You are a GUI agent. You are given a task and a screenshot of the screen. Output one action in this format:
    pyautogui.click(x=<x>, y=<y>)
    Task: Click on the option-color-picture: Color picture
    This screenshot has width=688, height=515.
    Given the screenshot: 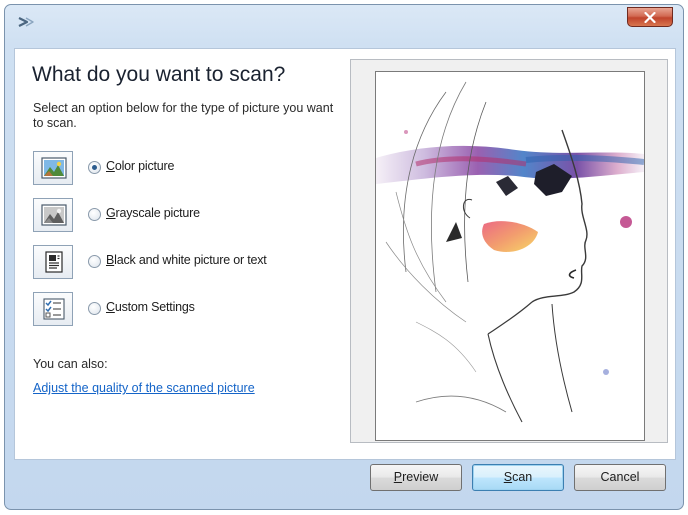 What is the action you would take?
    pyautogui.click(x=183, y=168)
    